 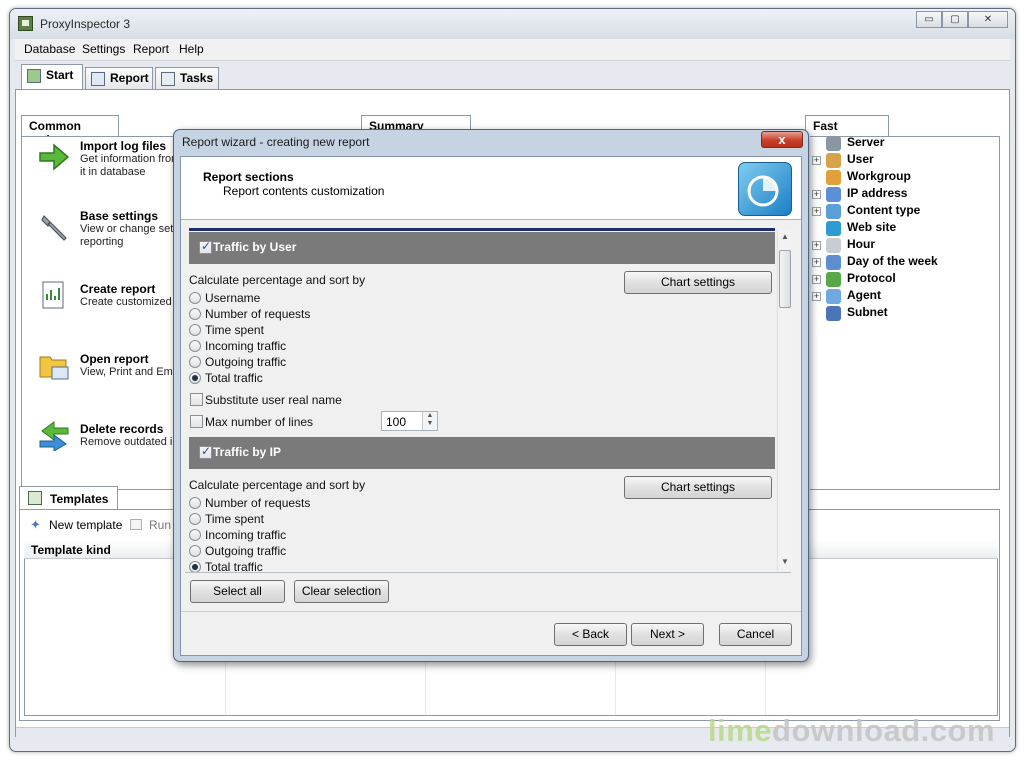 I want to click on fast-report-item: Agent, so click(x=864, y=295).